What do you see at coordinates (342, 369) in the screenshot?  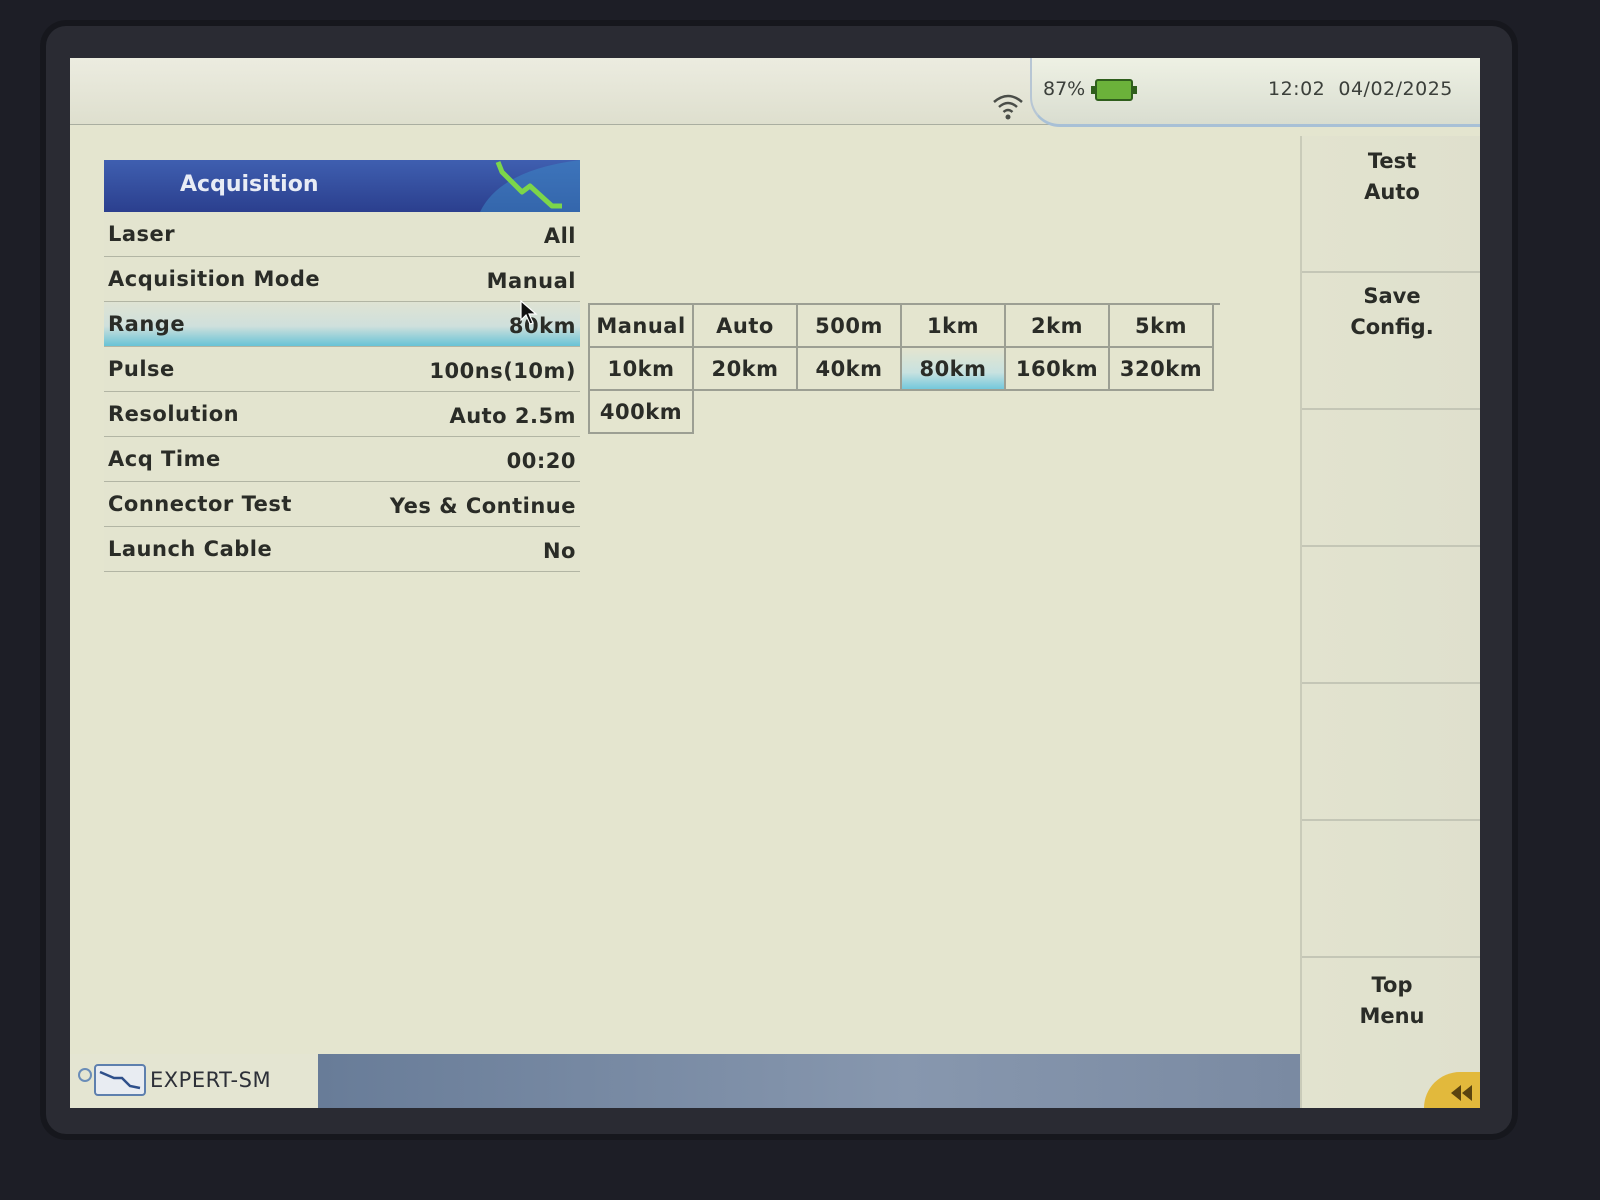 I see `row-pulse: Pulse 100ns(10m)` at bounding box center [342, 369].